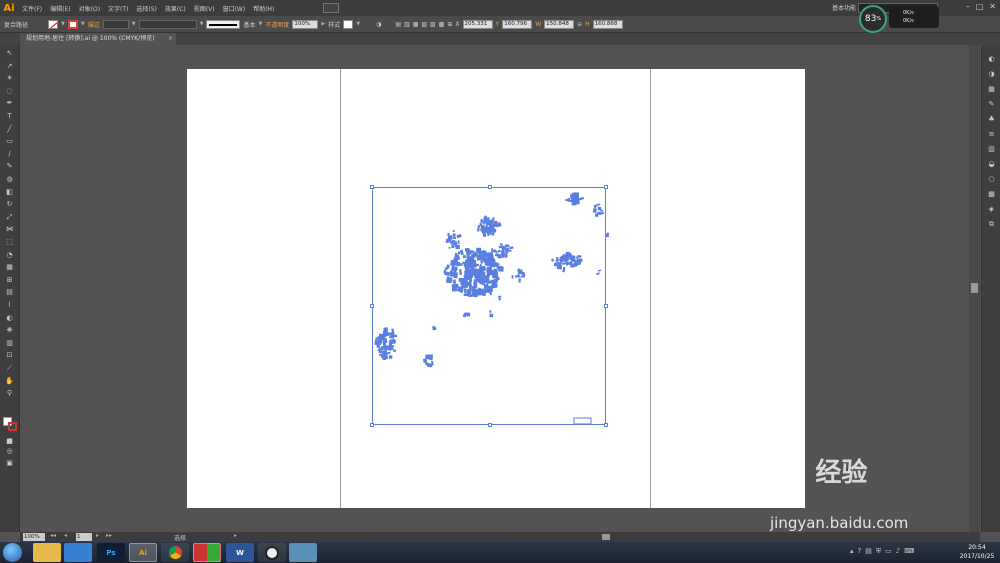 This screenshot has height=563, width=1000. What do you see at coordinates (240, 552) in the screenshot?
I see `taskbar-word: W` at bounding box center [240, 552].